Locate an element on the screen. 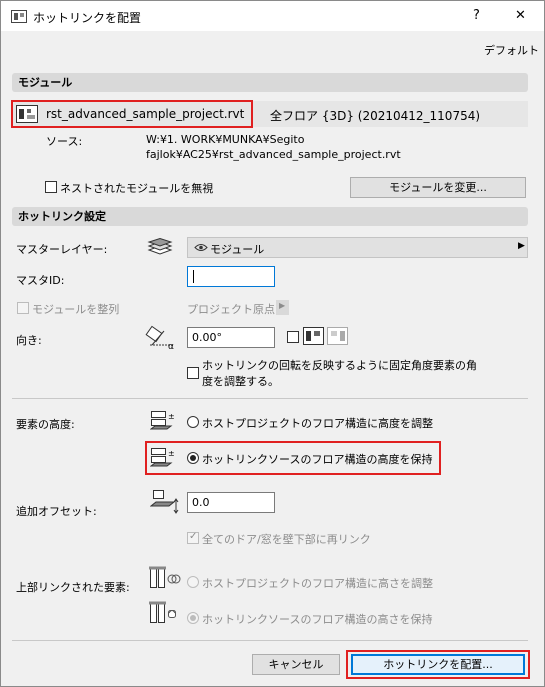 The image size is (545, 687). top-linked-source-label: ホットリンクソースのフロア構造の高さを保持 is located at coordinates (317, 619).